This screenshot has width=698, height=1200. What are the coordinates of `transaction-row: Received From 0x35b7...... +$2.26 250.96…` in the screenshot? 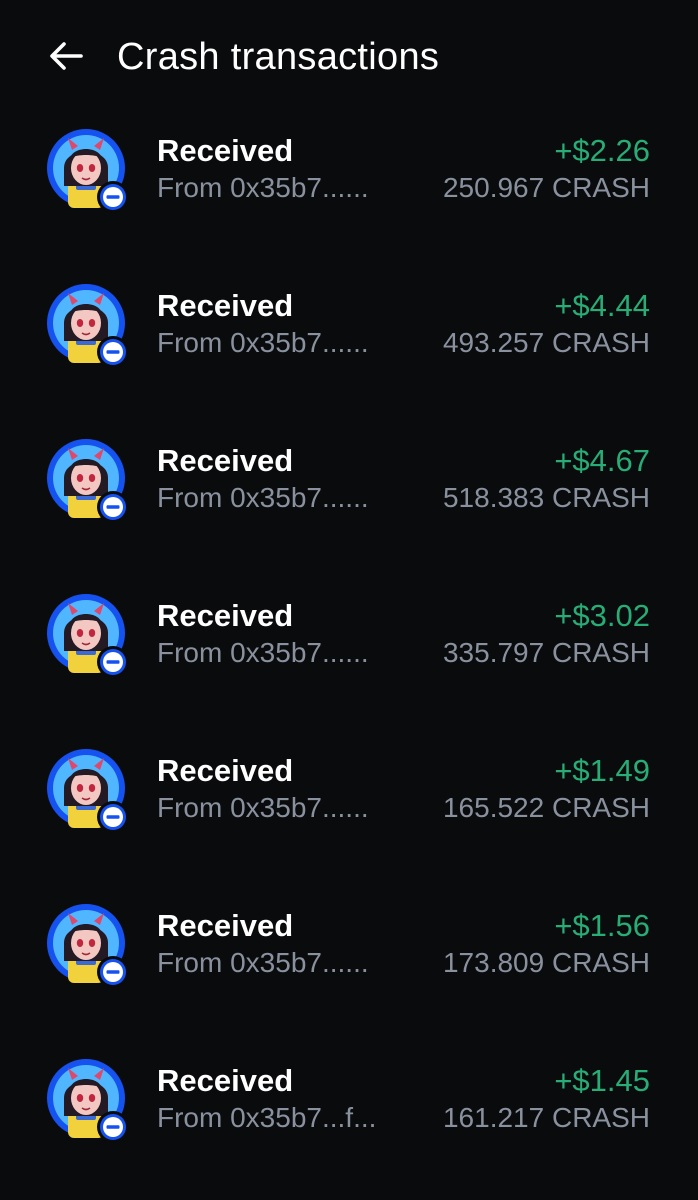 It's located at (349, 192).